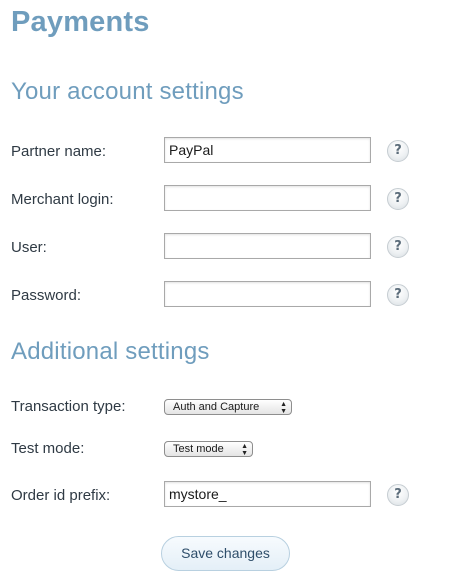 The height and width of the screenshot is (582, 460). What do you see at coordinates (127, 91) in the screenshot?
I see `account-settings-heading: Your account settings` at bounding box center [127, 91].